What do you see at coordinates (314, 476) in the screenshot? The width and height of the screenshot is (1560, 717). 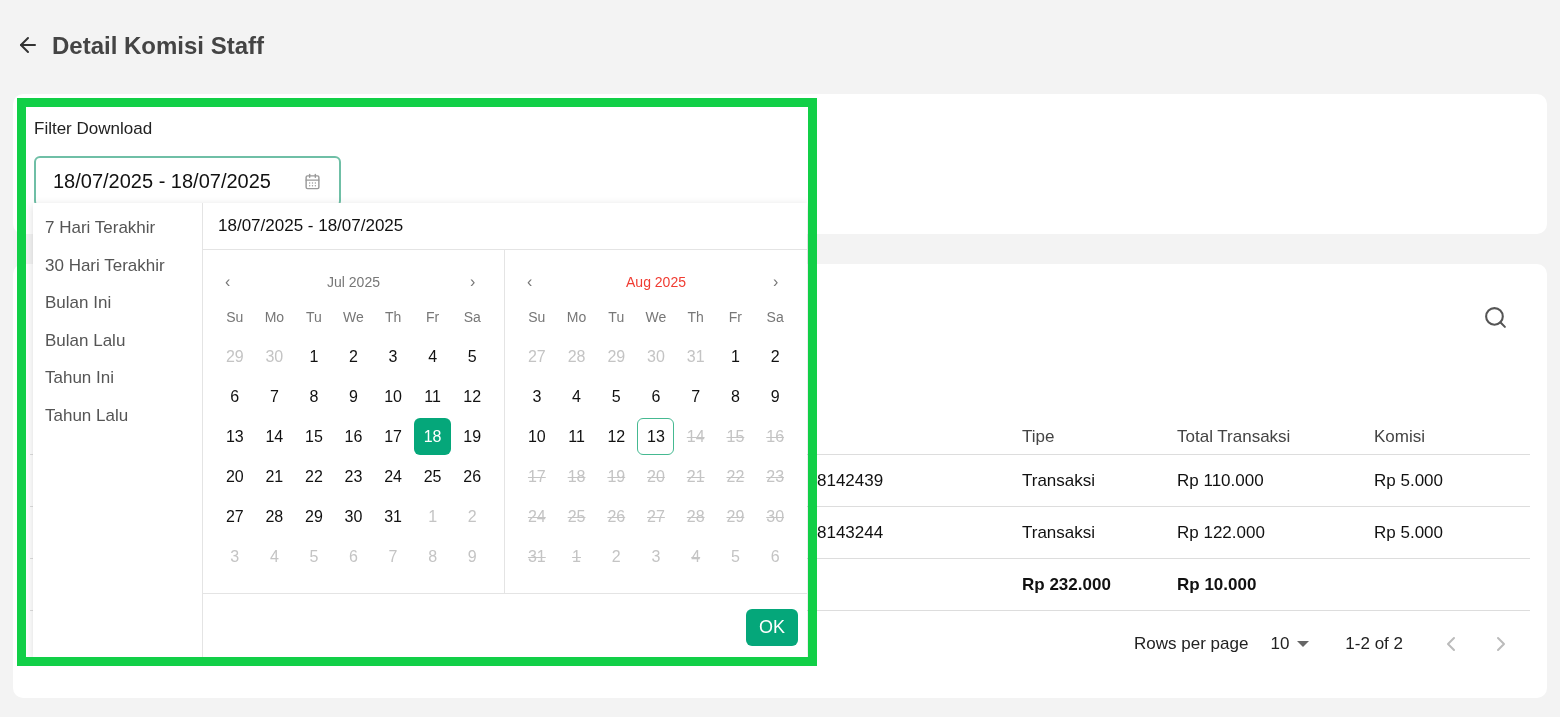 I see `calendar-day: 22` at bounding box center [314, 476].